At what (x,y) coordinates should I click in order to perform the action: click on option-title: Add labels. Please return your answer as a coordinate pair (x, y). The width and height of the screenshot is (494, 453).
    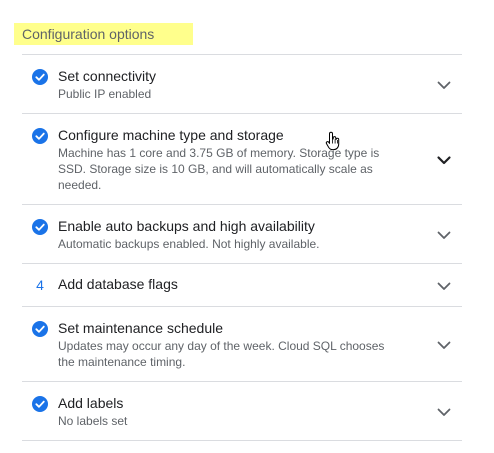
    Looking at the image, I should click on (91, 403).